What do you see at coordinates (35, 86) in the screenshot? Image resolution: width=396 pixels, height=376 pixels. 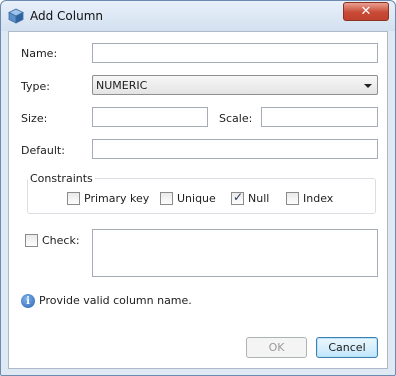 I see `type-label: Type:` at bounding box center [35, 86].